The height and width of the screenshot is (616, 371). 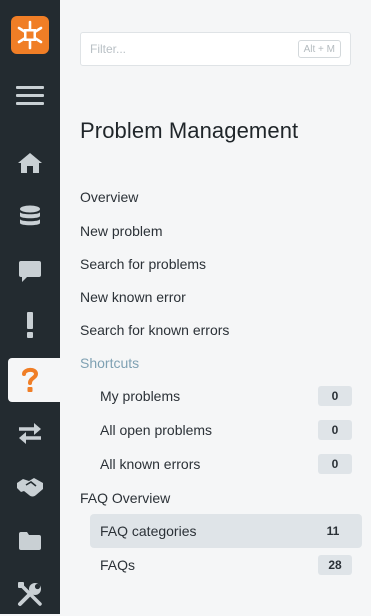 I want to click on shortcuts-heading: Shortcuts, so click(x=109, y=363).